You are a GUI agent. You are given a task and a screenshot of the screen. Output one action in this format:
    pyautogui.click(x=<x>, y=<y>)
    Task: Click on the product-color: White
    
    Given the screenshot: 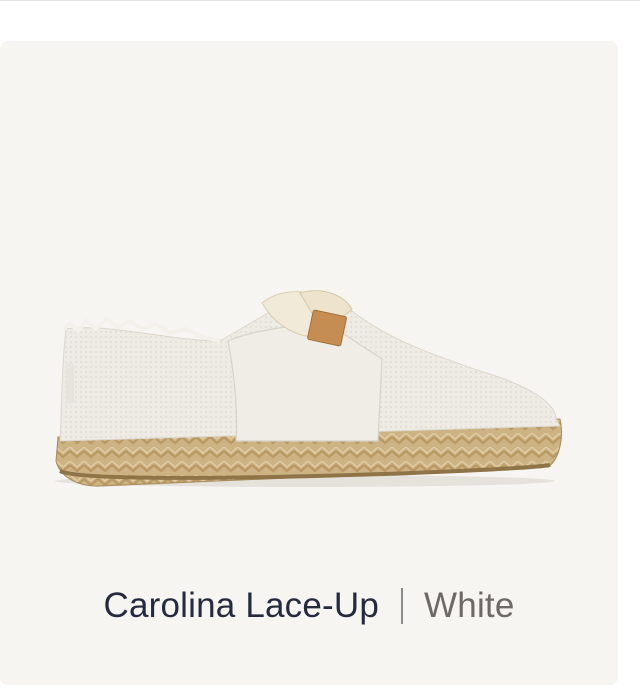 What is the action you would take?
    pyautogui.click(x=469, y=605)
    